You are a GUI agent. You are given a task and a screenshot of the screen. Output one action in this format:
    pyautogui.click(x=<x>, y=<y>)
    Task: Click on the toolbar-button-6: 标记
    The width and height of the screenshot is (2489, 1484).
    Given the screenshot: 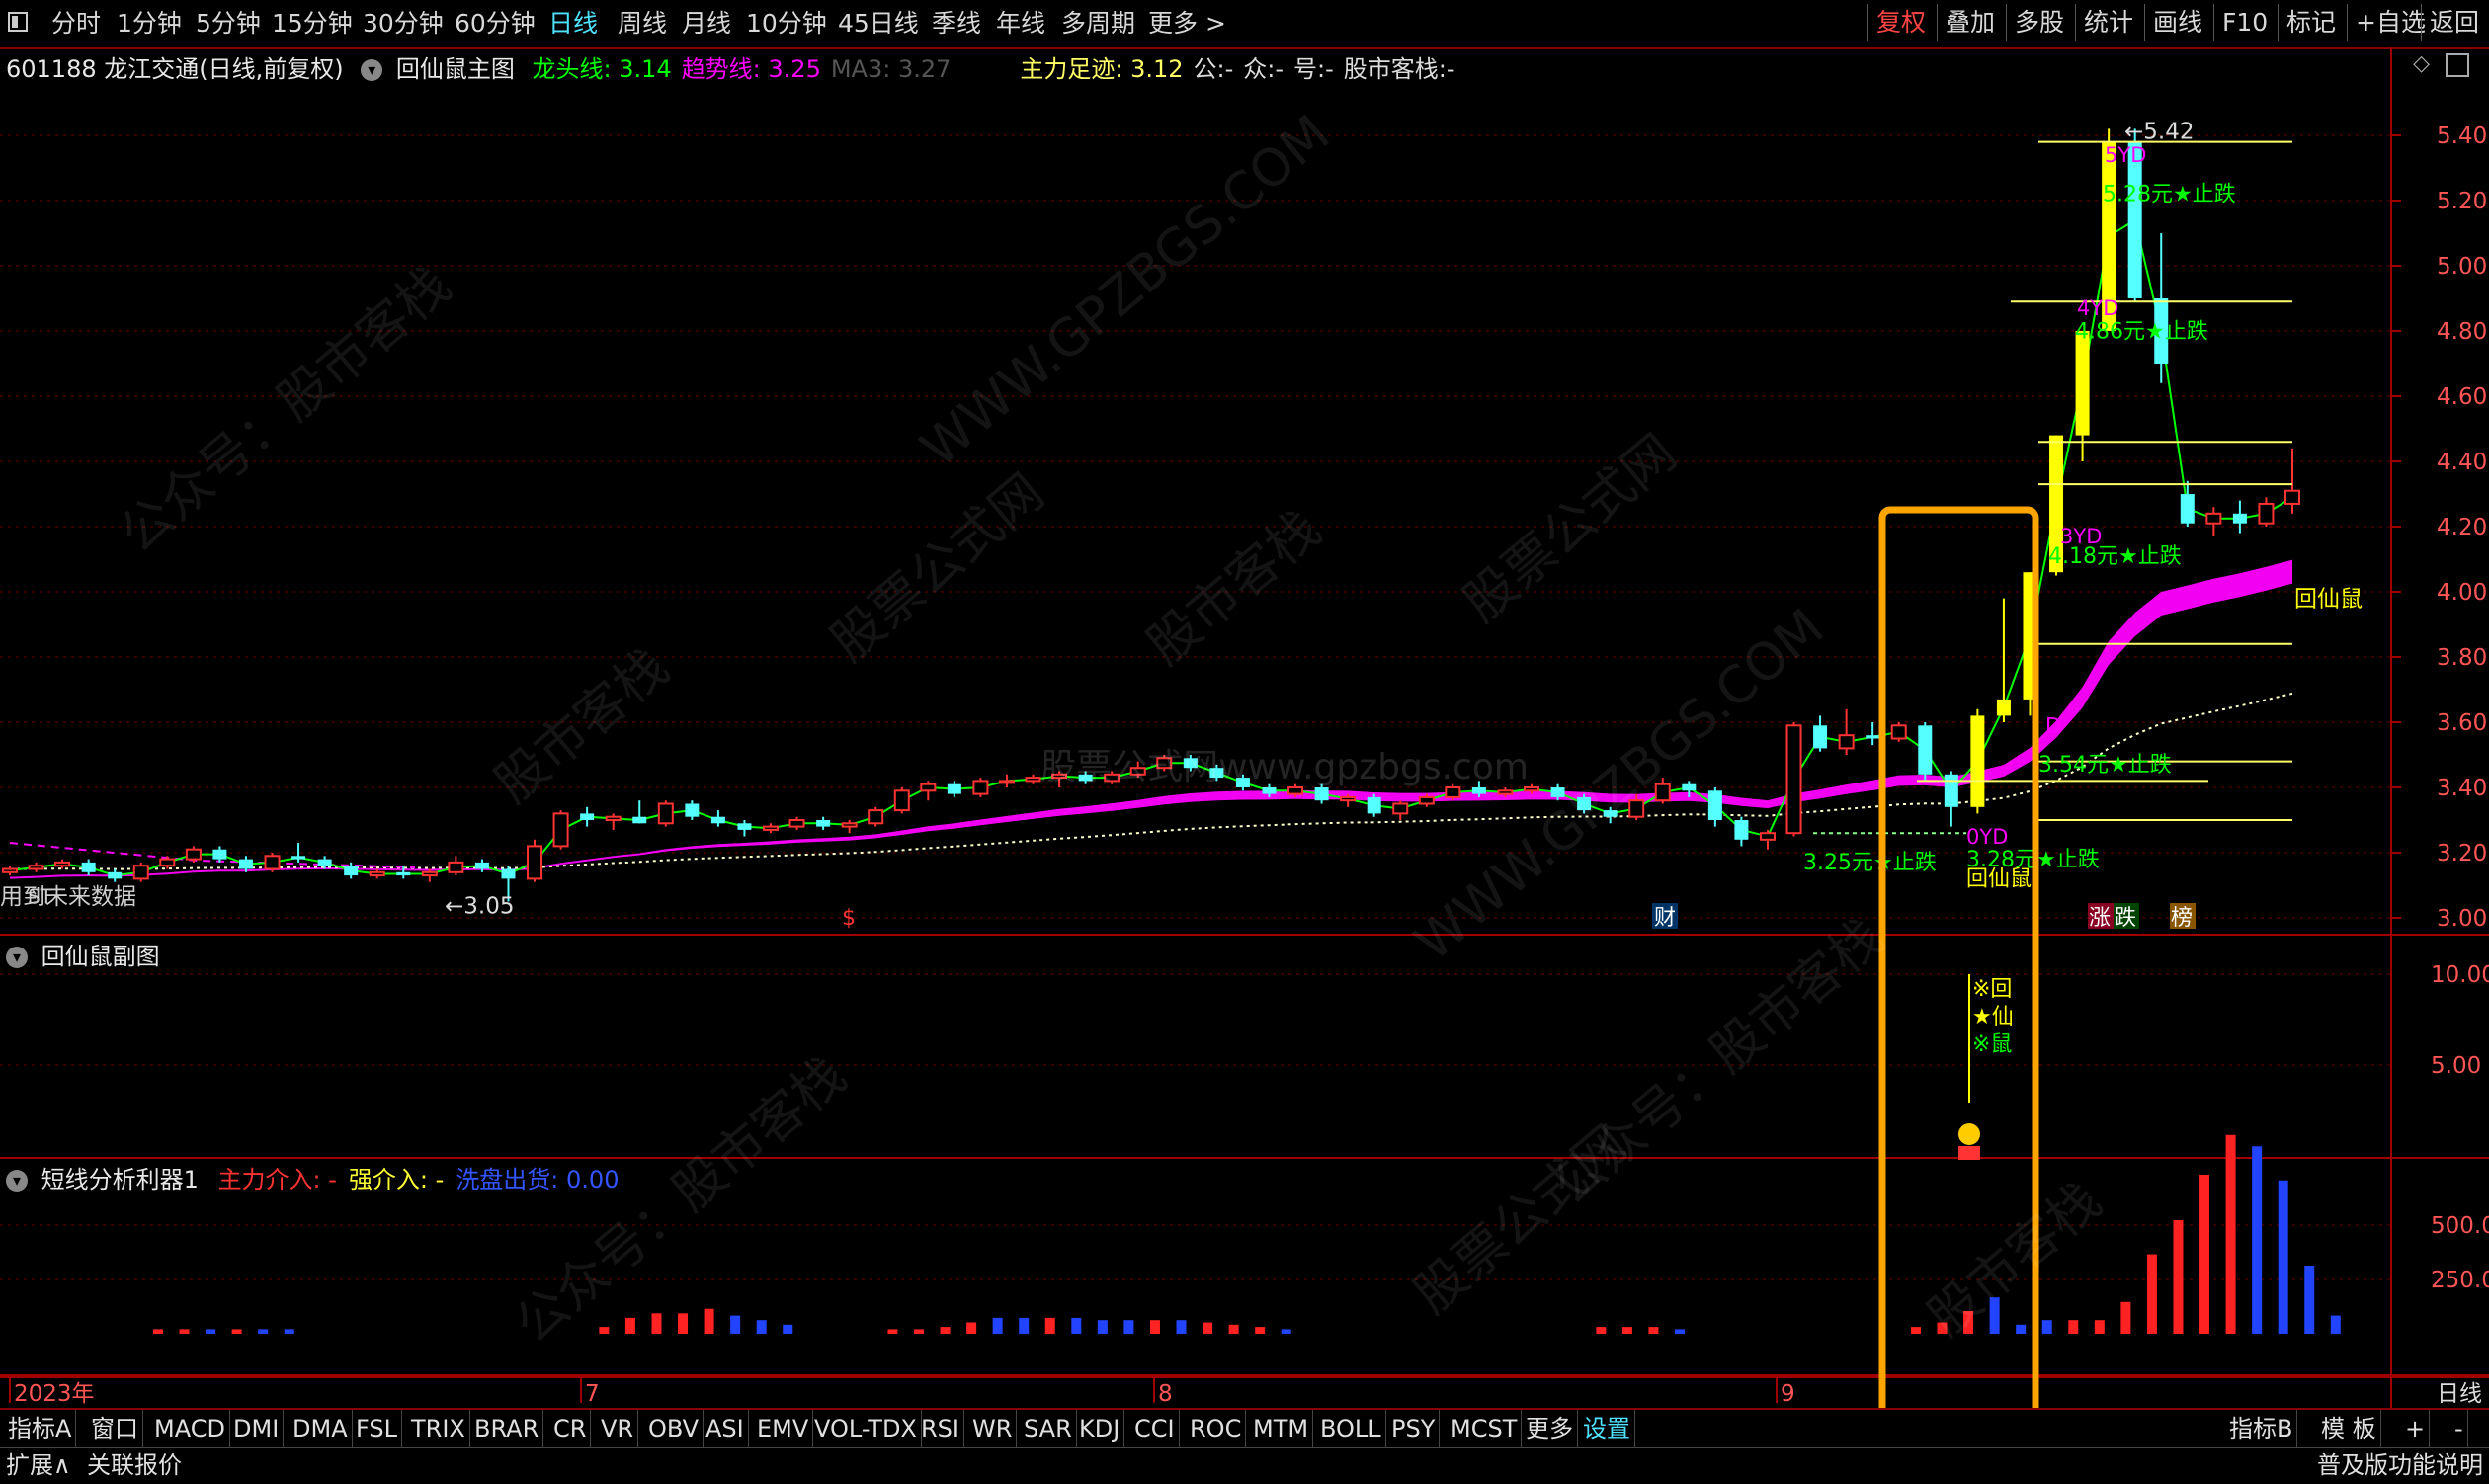 What is the action you would take?
    pyautogui.click(x=2311, y=22)
    